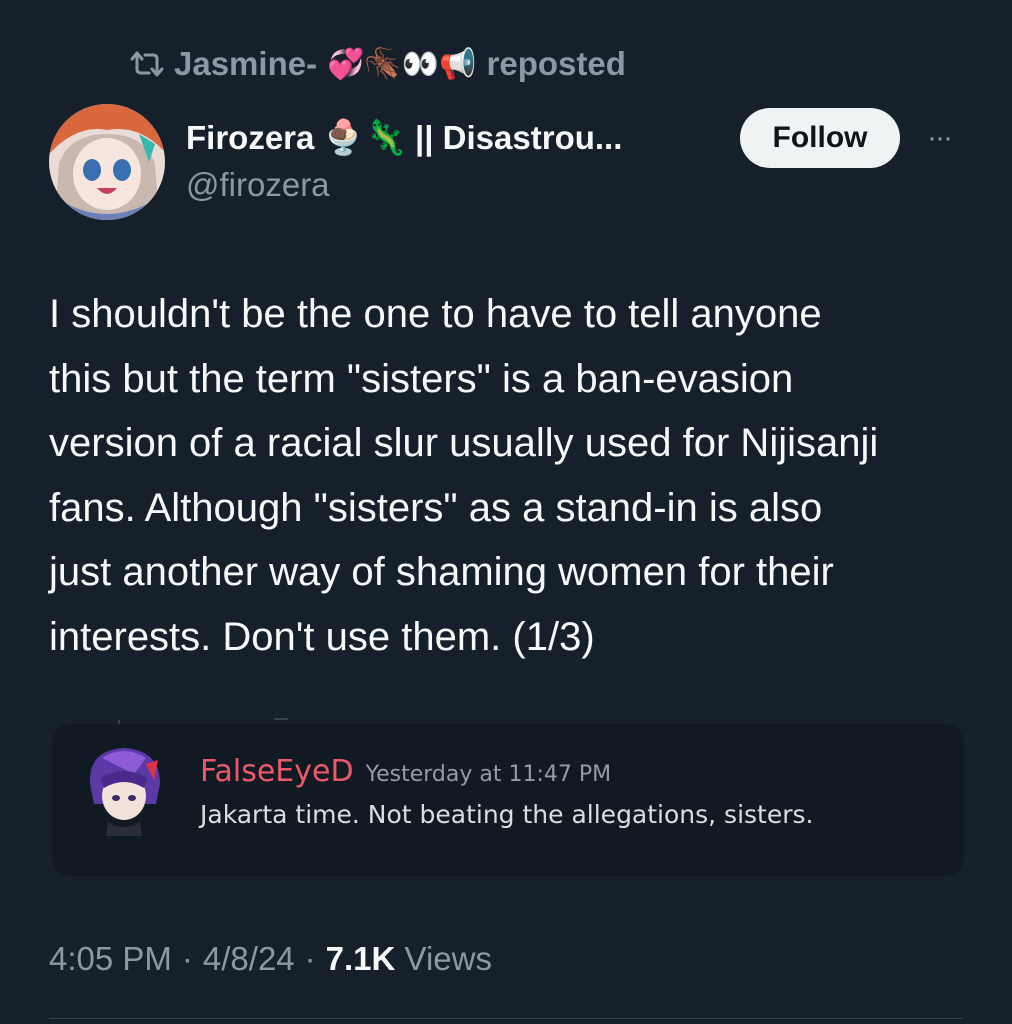 The height and width of the screenshot is (1024, 1012). Describe the element at coordinates (107, 162) in the screenshot. I see `author-avatar` at that location.